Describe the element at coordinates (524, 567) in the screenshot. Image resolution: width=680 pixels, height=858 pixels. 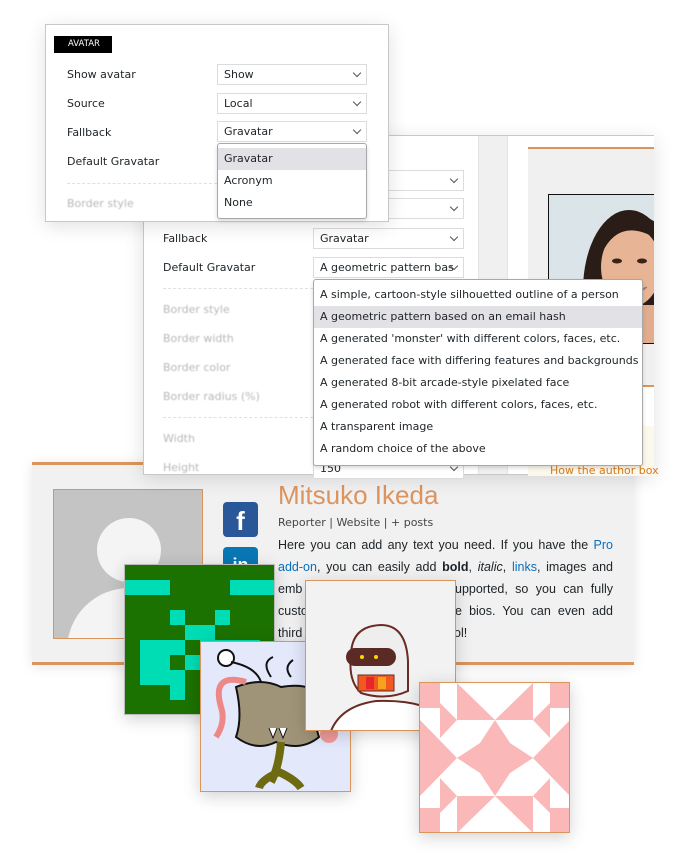
I see `links-link: links` at that location.